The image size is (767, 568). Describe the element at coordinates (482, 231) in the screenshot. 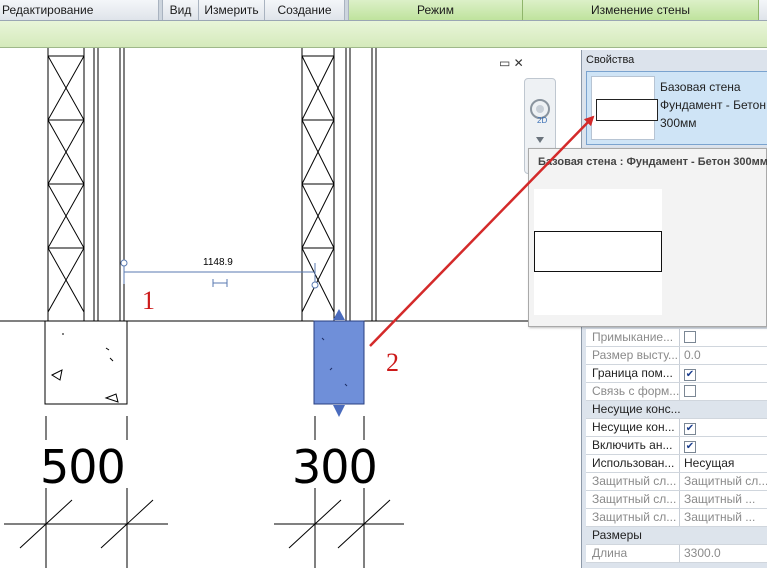

I see `annotation-arrow` at that location.